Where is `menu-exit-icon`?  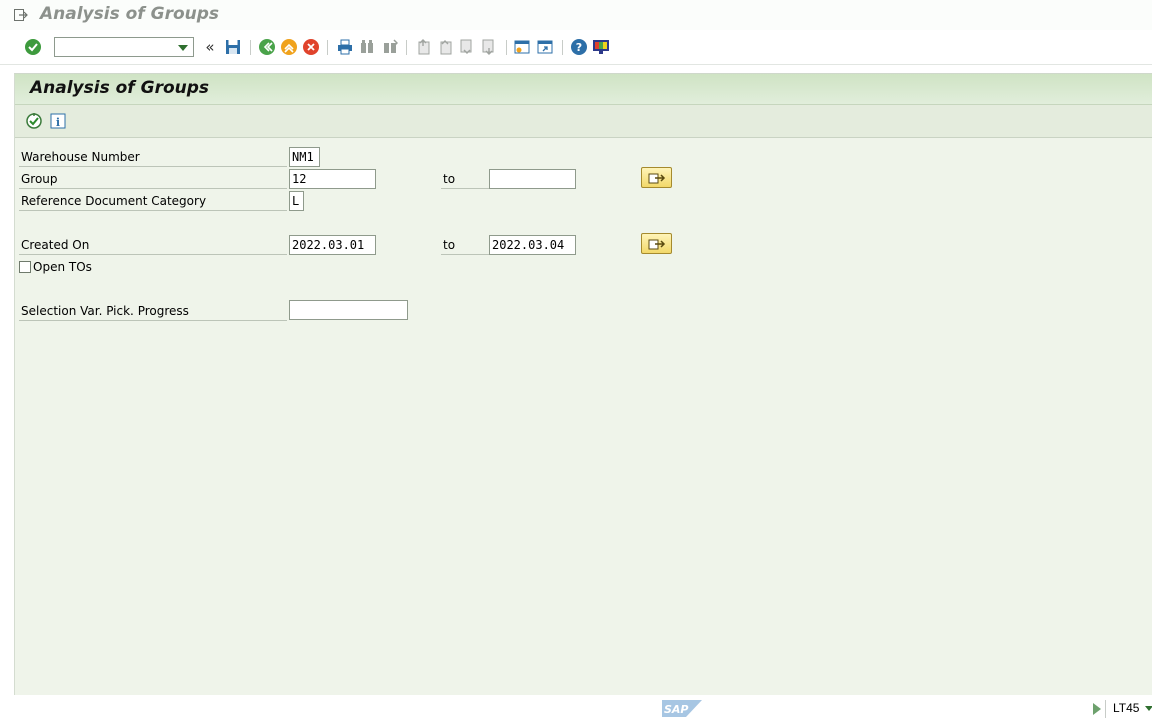 menu-exit-icon is located at coordinates (21, 15).